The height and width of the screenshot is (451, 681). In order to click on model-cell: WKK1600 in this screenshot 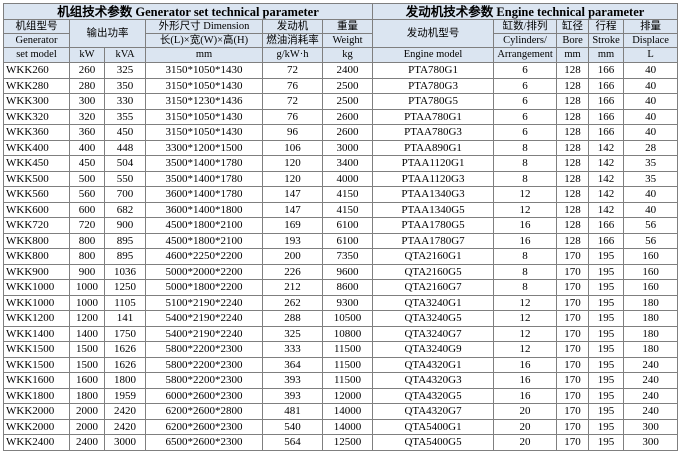, I will do `click(36, 380)`.